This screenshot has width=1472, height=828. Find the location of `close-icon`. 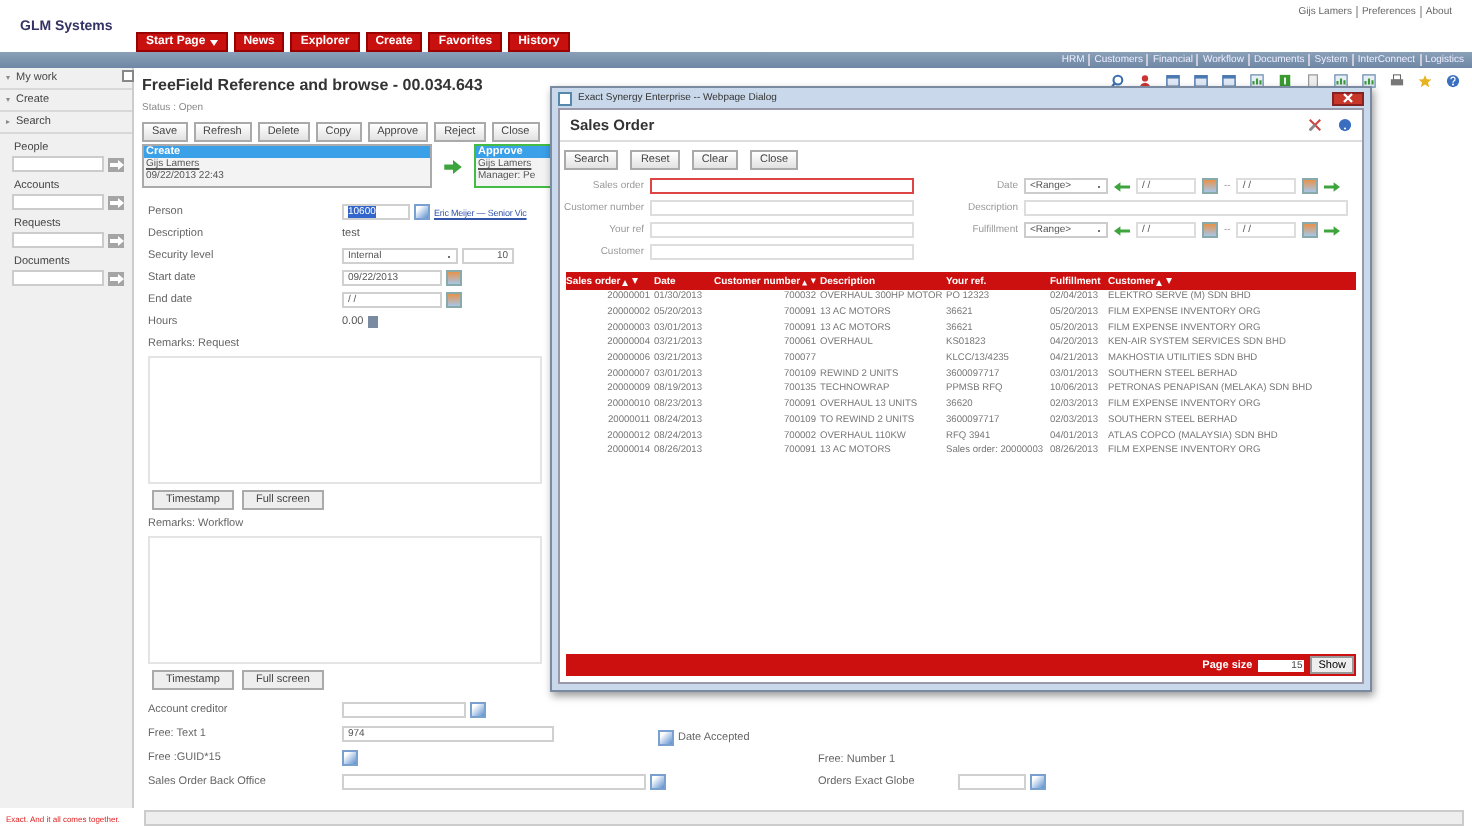

close-icon is located at coordinates (1348, 98).